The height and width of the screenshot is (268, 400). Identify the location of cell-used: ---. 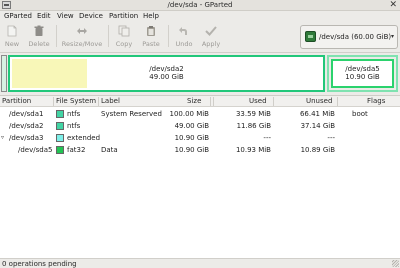
(267, 138).